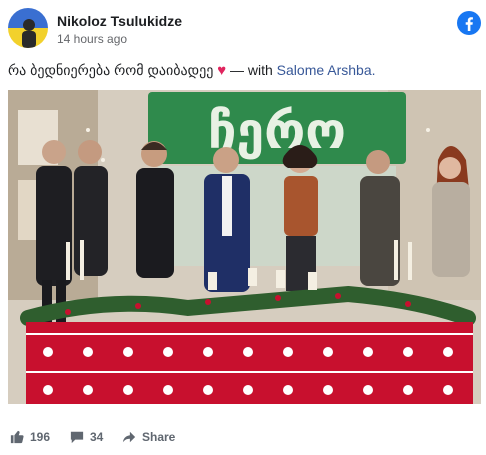 The width and height of the screenshot is (486, 455). I want to click on heart-emoji-icon: ♥, so click(222, 70).